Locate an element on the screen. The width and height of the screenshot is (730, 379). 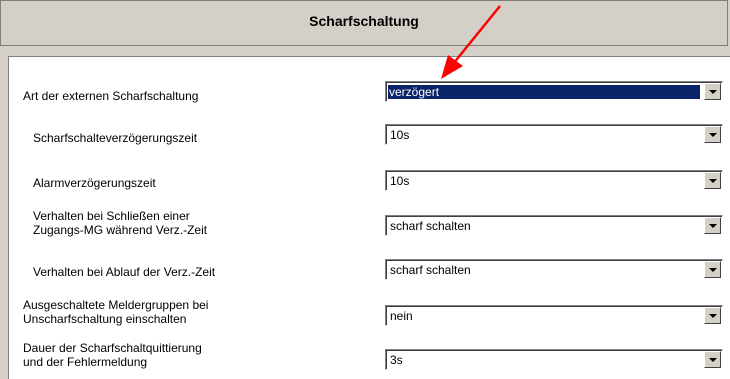
label-alarmverzoegerungszeit: Alarmverzögerungszeit is located at coordinates (94, 183).